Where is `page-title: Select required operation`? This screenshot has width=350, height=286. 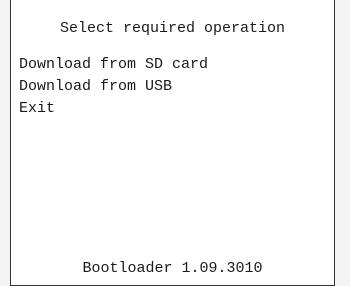 page-title: Select required operation is located at coordinates (172, 28).